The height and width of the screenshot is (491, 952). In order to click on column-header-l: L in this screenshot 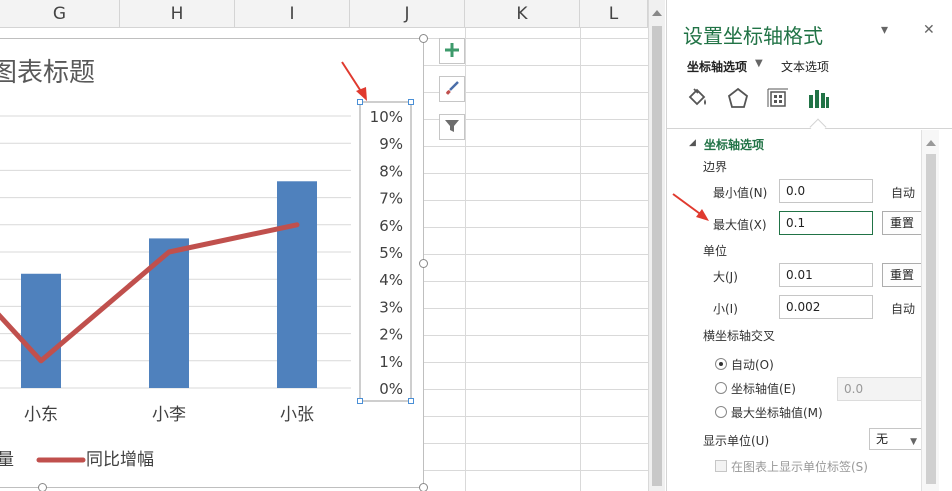, I will do `click(614, 14)`.